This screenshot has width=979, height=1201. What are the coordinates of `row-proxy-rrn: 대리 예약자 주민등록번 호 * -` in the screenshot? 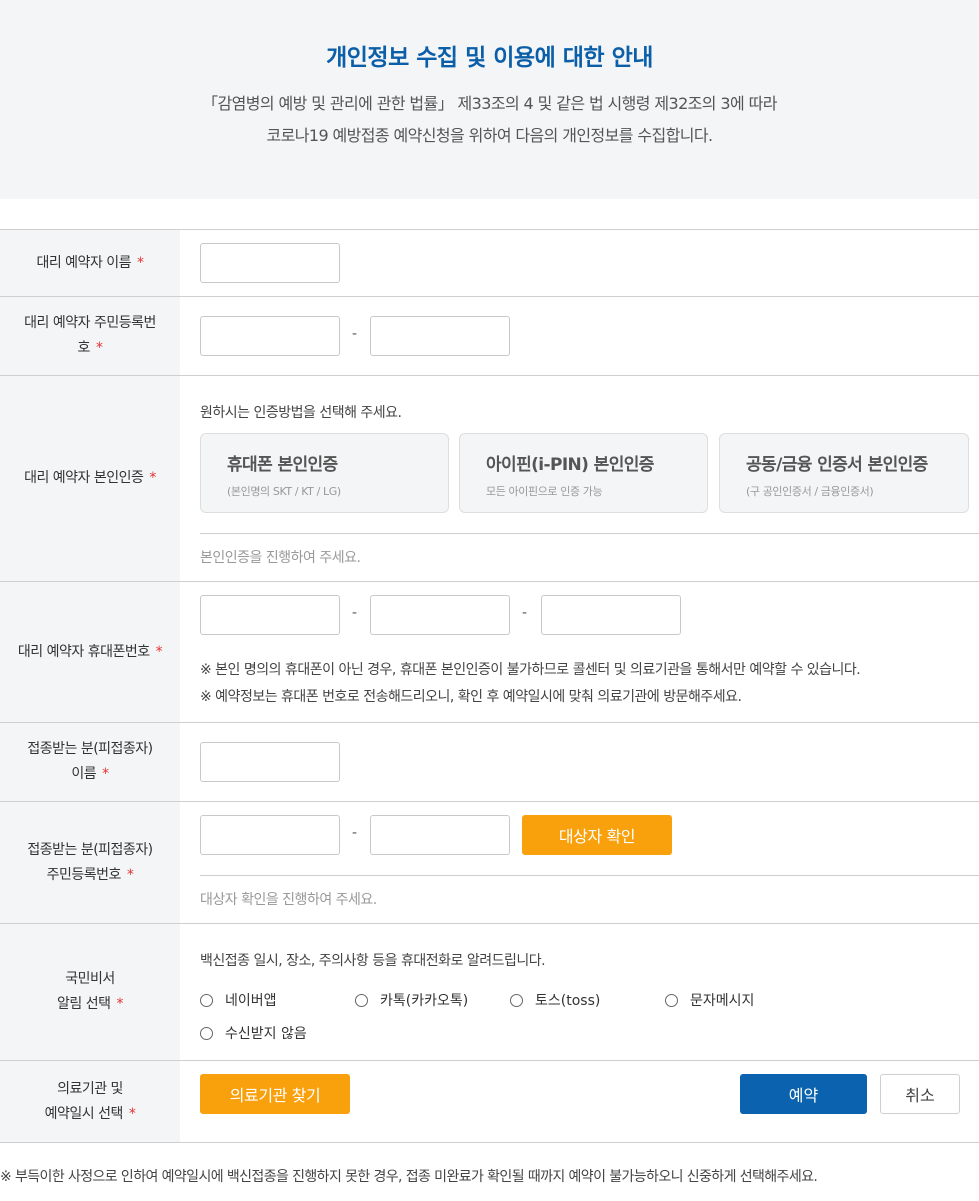 It's located at (489, 336).